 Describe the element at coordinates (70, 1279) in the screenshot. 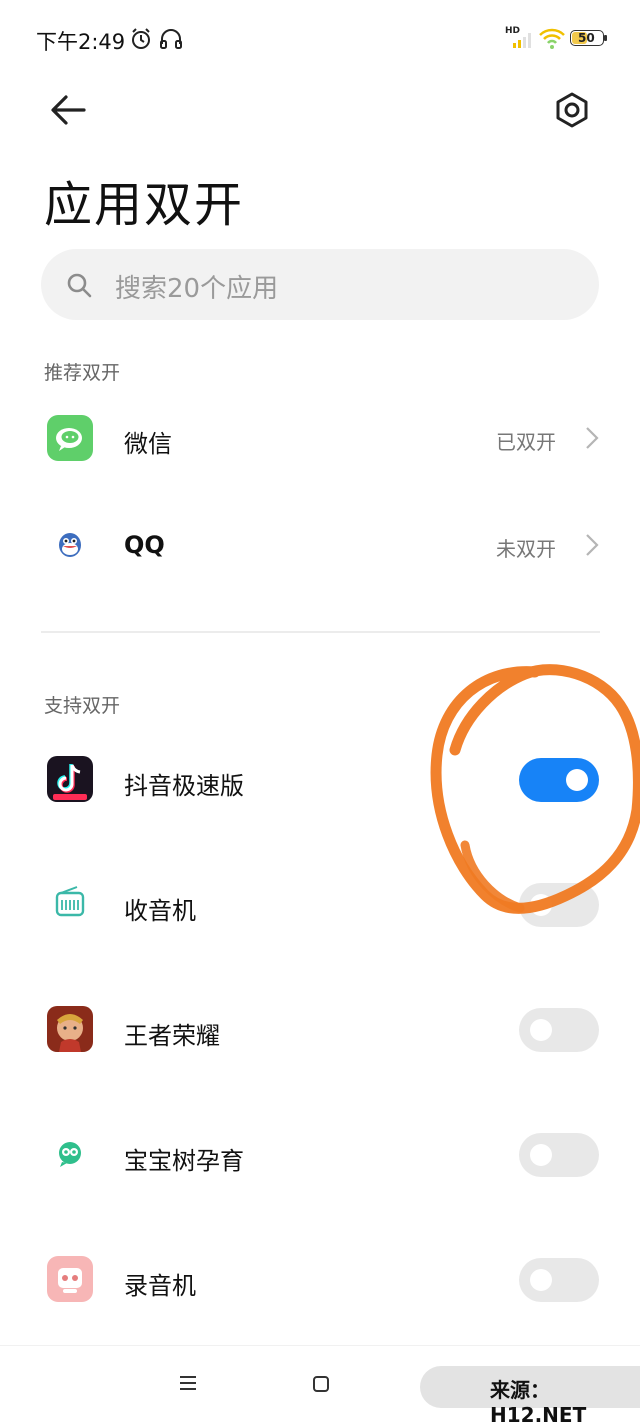

I see `recorder-icon` at that location.